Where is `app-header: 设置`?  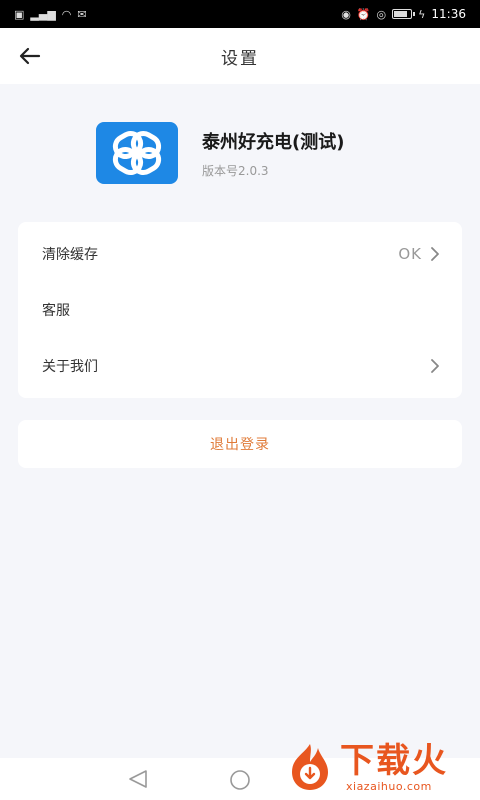
app-header: 设置 is located at coordinates (240, 56).